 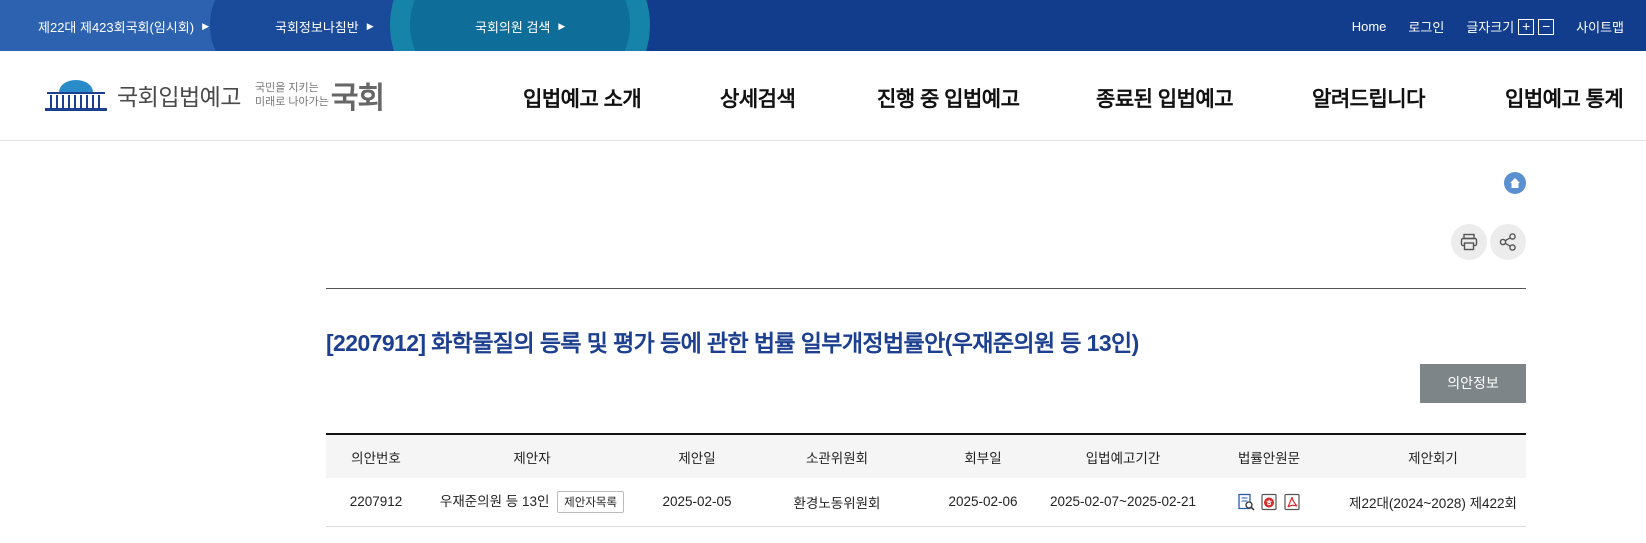 I want to click on logo-assembly-mark: 국회, so click(x=357, y=98).